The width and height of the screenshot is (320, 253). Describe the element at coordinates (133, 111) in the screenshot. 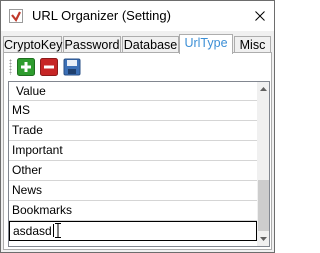

I see `grid-row: MS` at that location.